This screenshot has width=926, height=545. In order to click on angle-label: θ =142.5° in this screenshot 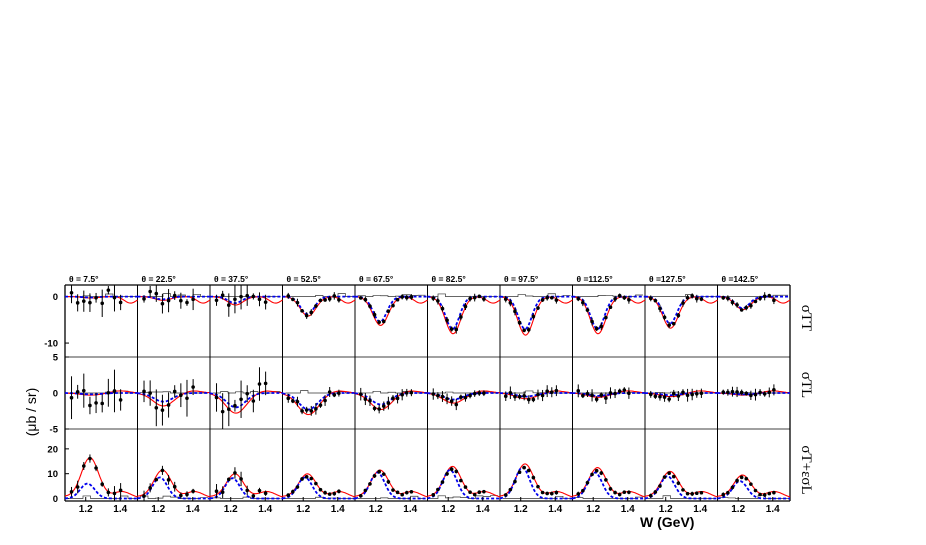, I will do `click(740, 279)`.